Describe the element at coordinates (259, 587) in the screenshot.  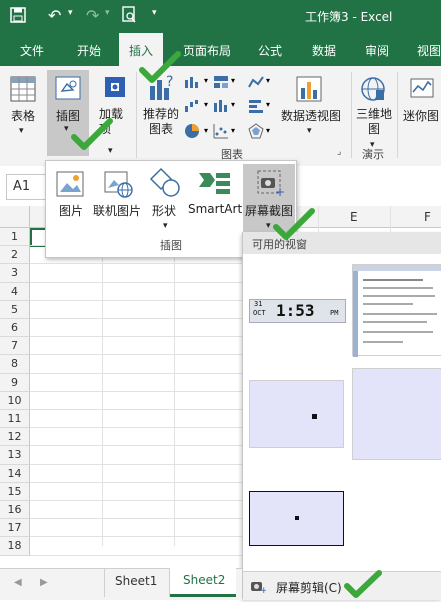
I see `screen-clipping-icon: +` at that location.